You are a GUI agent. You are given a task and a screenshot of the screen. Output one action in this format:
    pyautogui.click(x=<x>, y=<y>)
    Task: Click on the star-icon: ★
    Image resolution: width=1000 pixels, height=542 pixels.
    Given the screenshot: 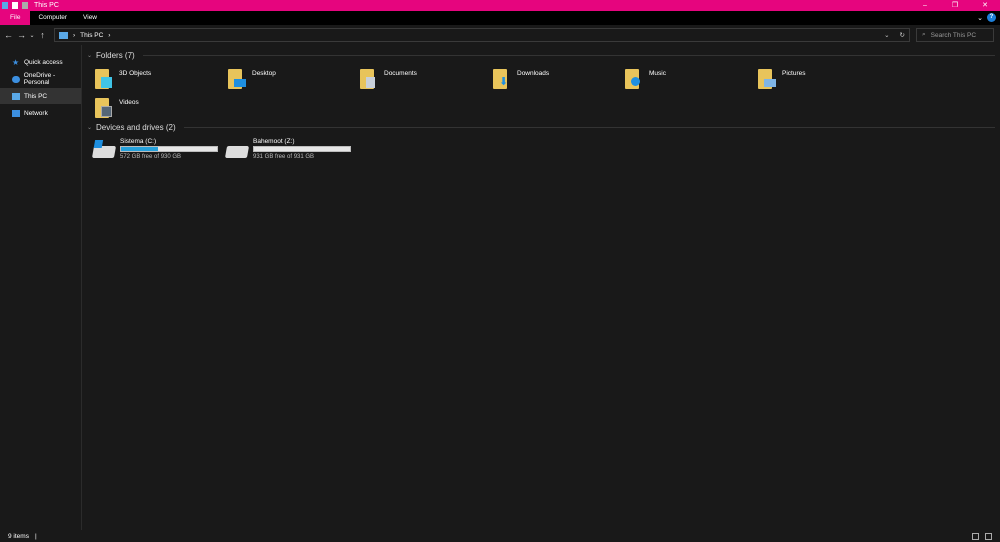 What is the action you would take?
    pyautogui.click(x=16, y=62)
    